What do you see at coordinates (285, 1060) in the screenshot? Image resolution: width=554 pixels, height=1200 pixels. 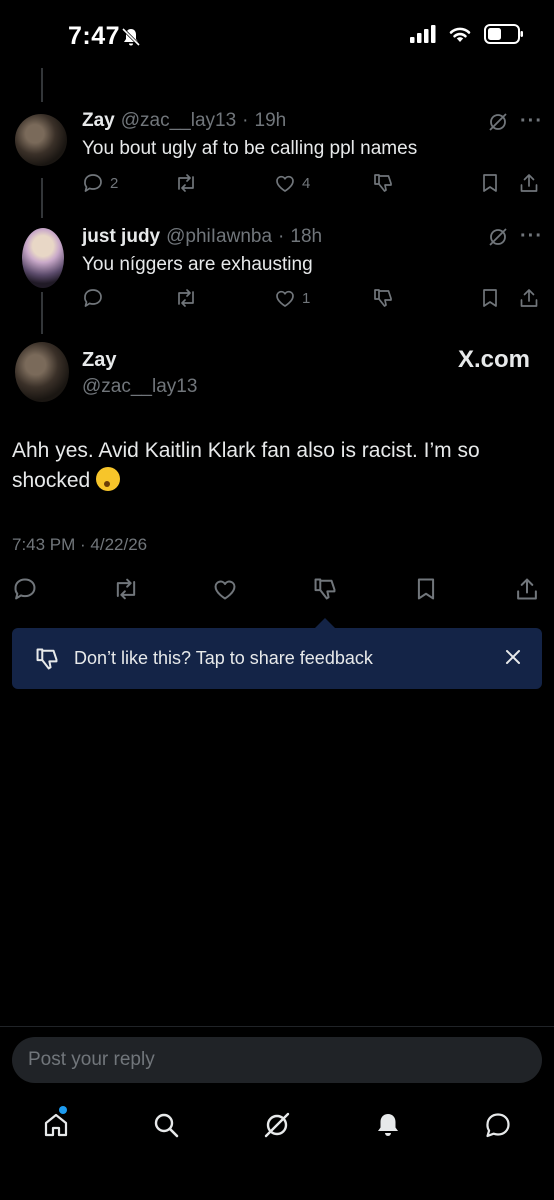 I see `reply-input` at bounding box center [285, 1060].